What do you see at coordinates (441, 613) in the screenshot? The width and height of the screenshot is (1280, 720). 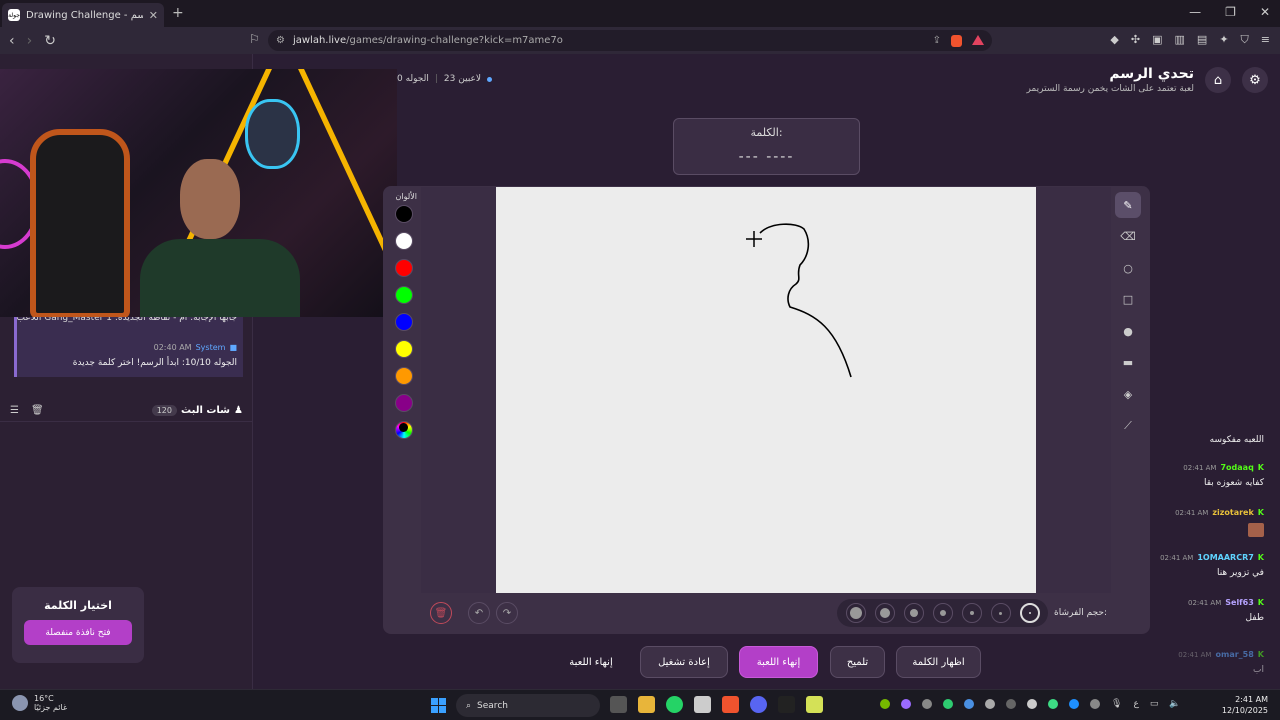 I see `clear-canvas-button: 🗑` at bounding box center [441, 613].